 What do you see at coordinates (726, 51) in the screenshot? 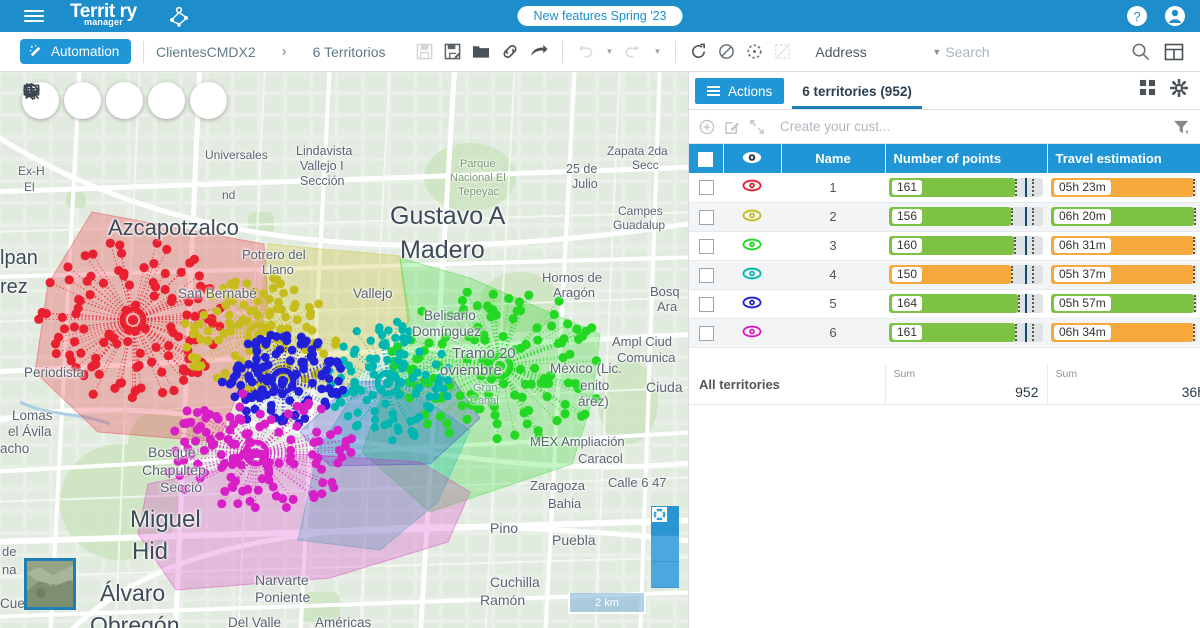
I see `ban-icon` at bounding box center [726, 51].